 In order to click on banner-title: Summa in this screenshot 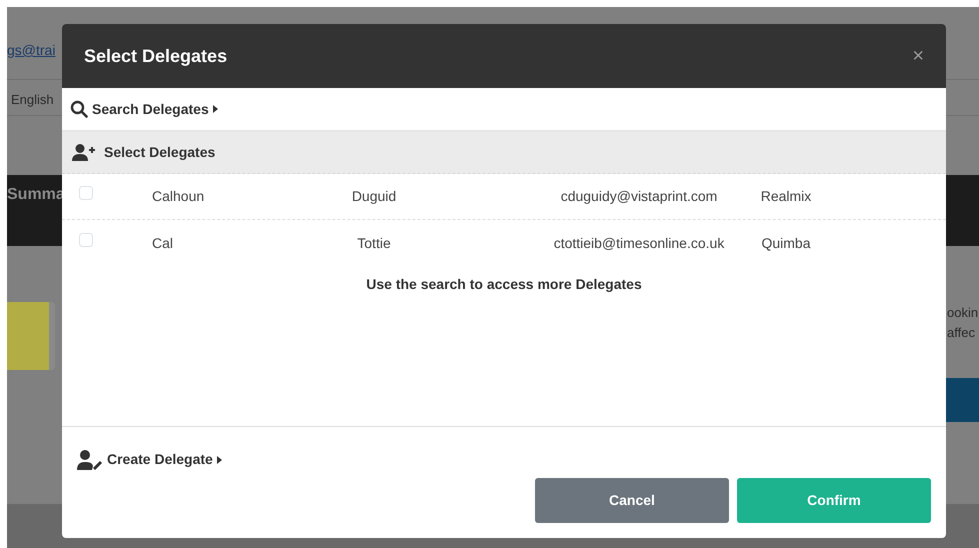, I will do `click(36, 195)`.